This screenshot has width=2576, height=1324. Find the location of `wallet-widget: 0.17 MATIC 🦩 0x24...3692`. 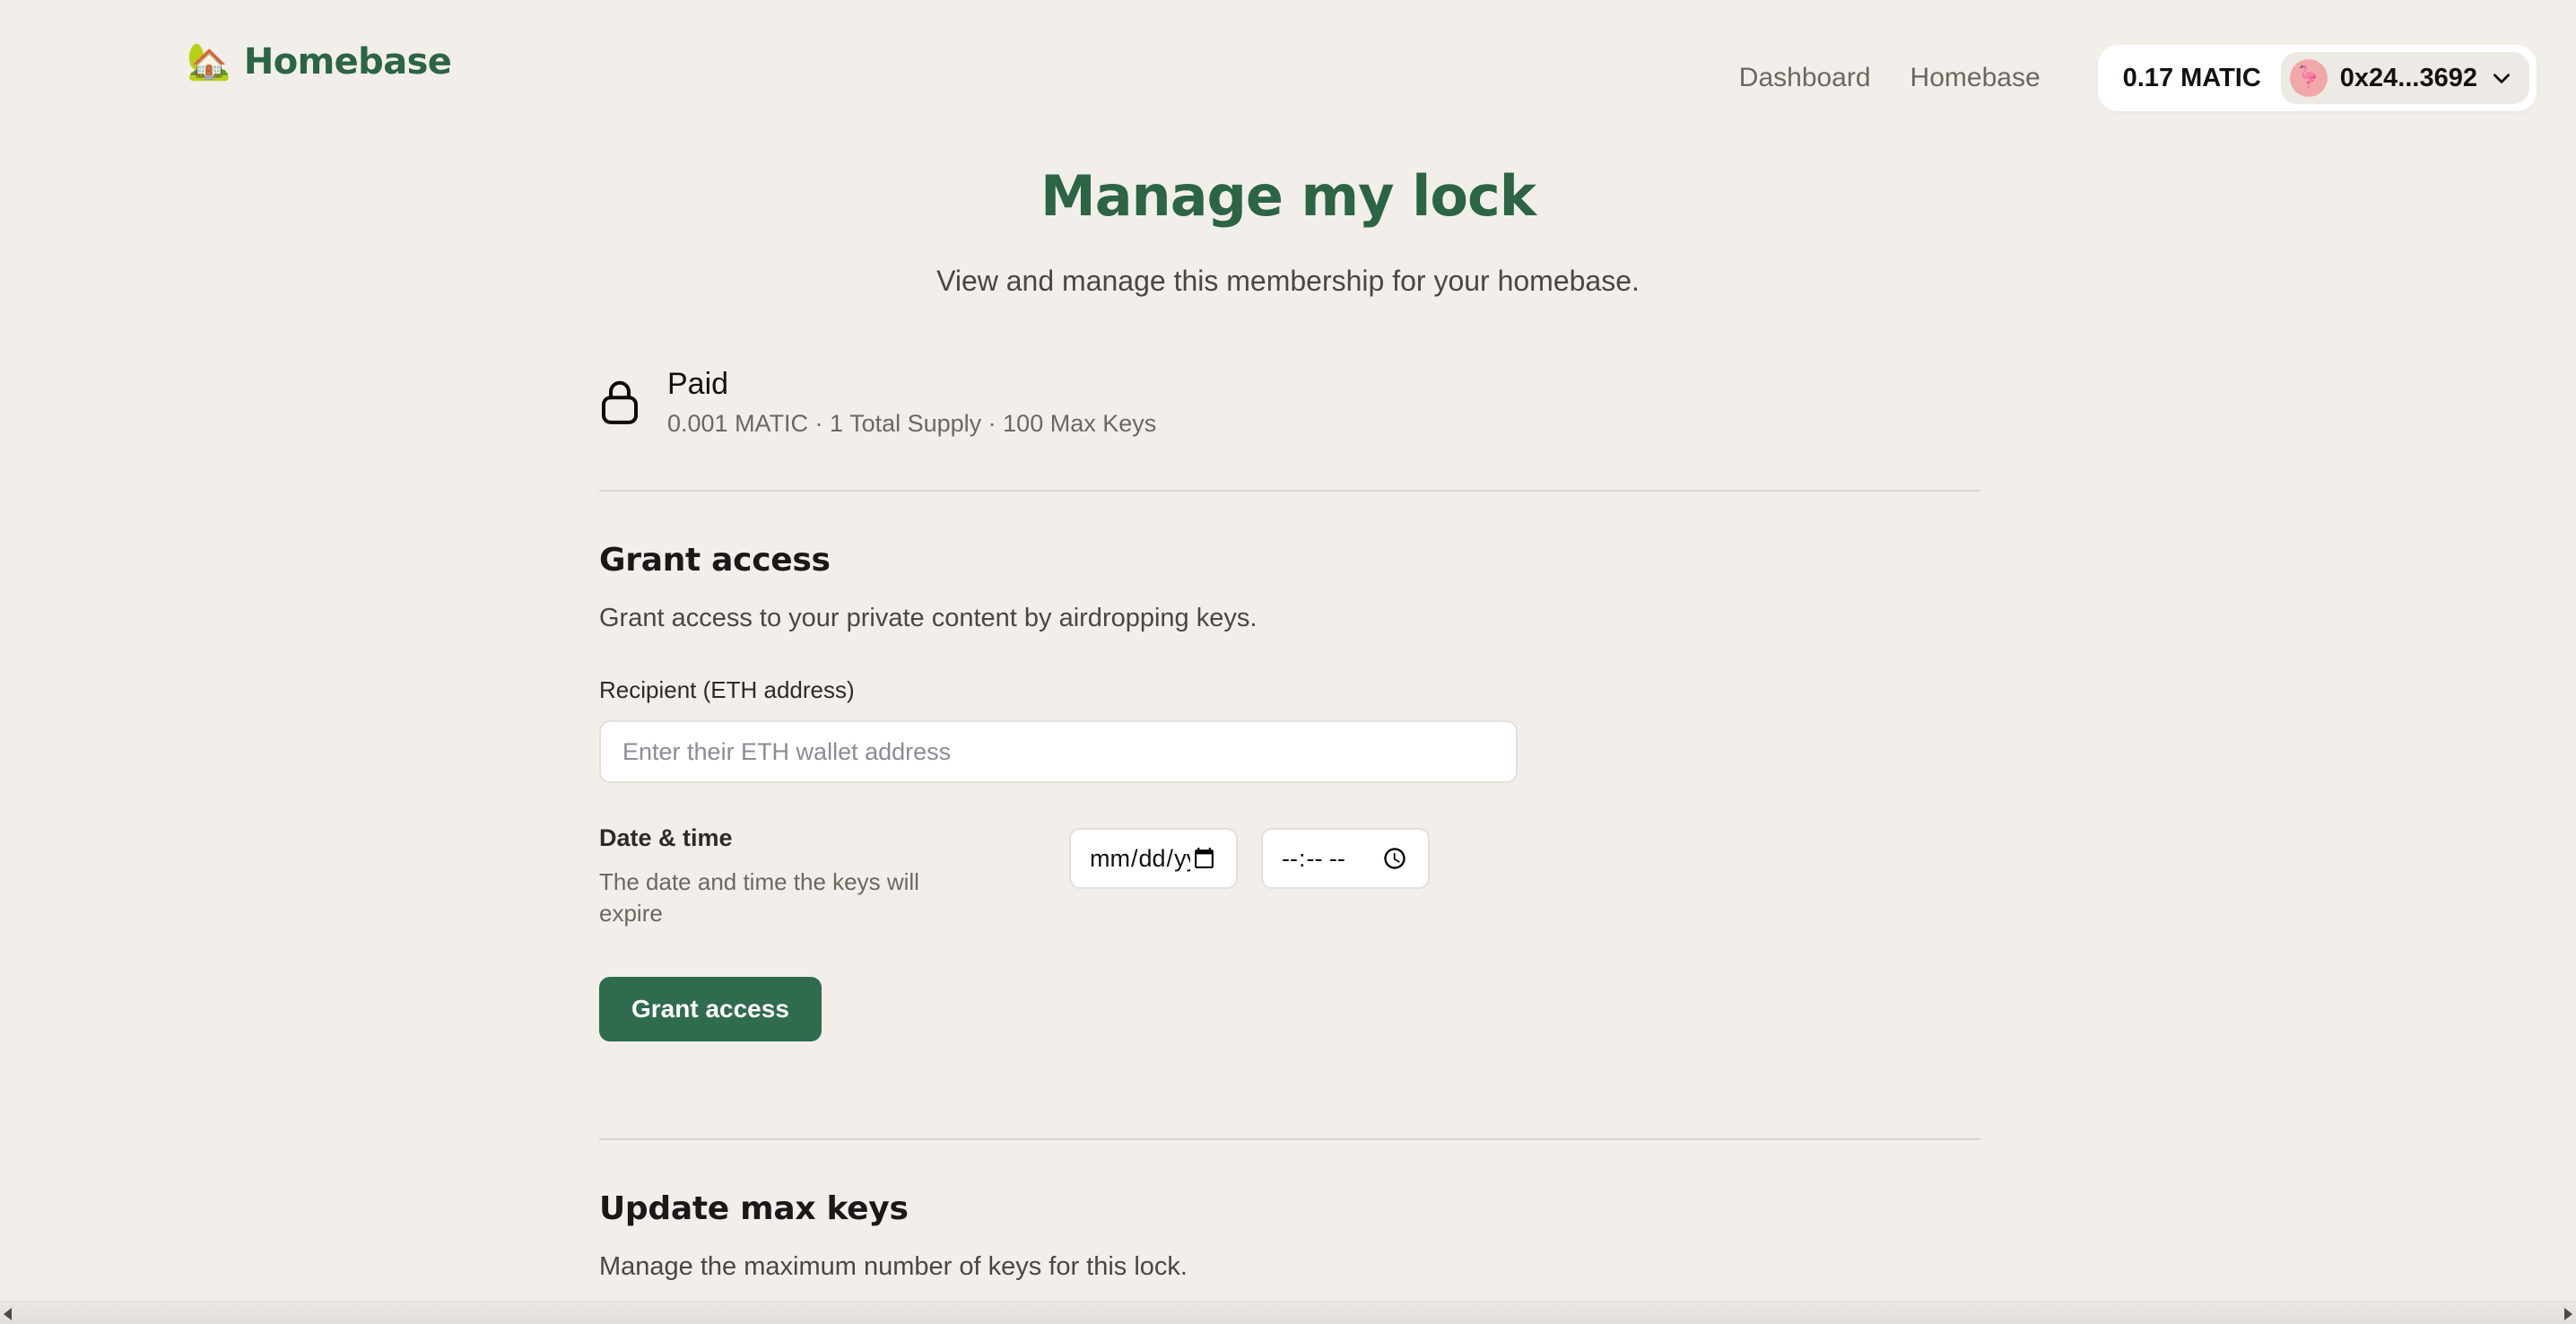

wallet-widget: 0.17 MATIC 🦩 0x24...3692 is located at coordinates (2317, 78).